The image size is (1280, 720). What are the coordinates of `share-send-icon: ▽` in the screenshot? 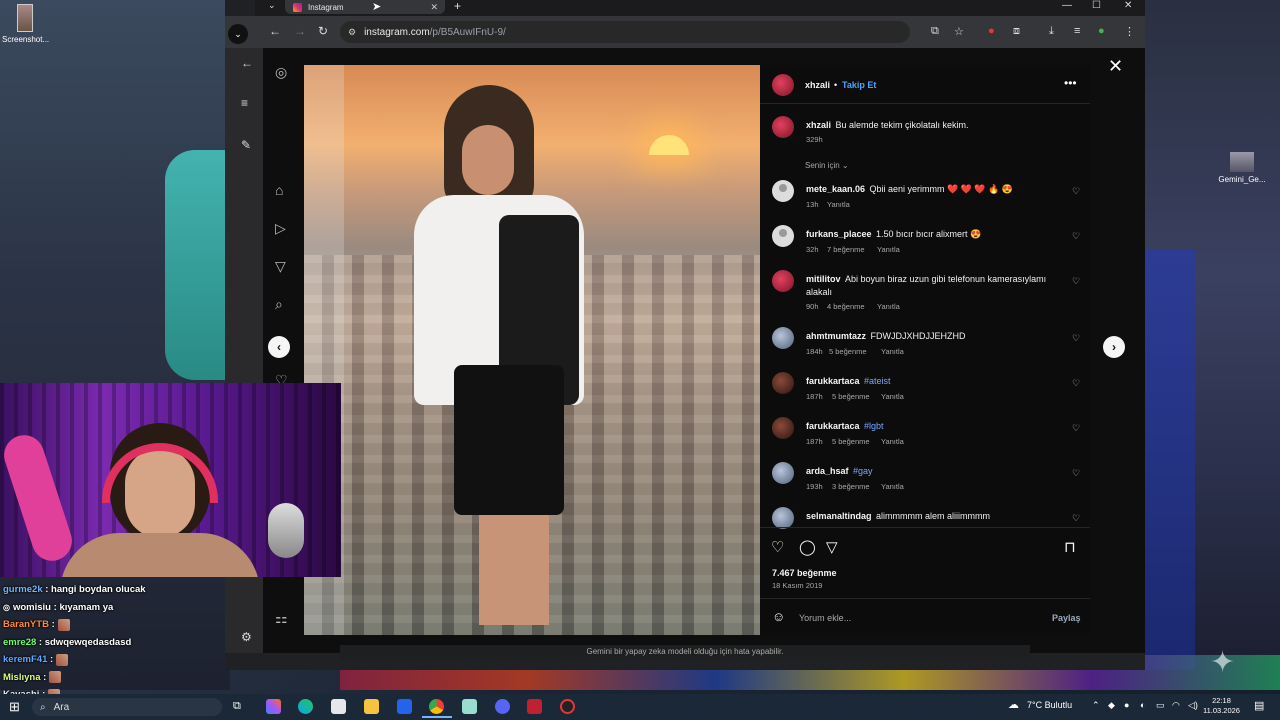 It's located at (832, 547).